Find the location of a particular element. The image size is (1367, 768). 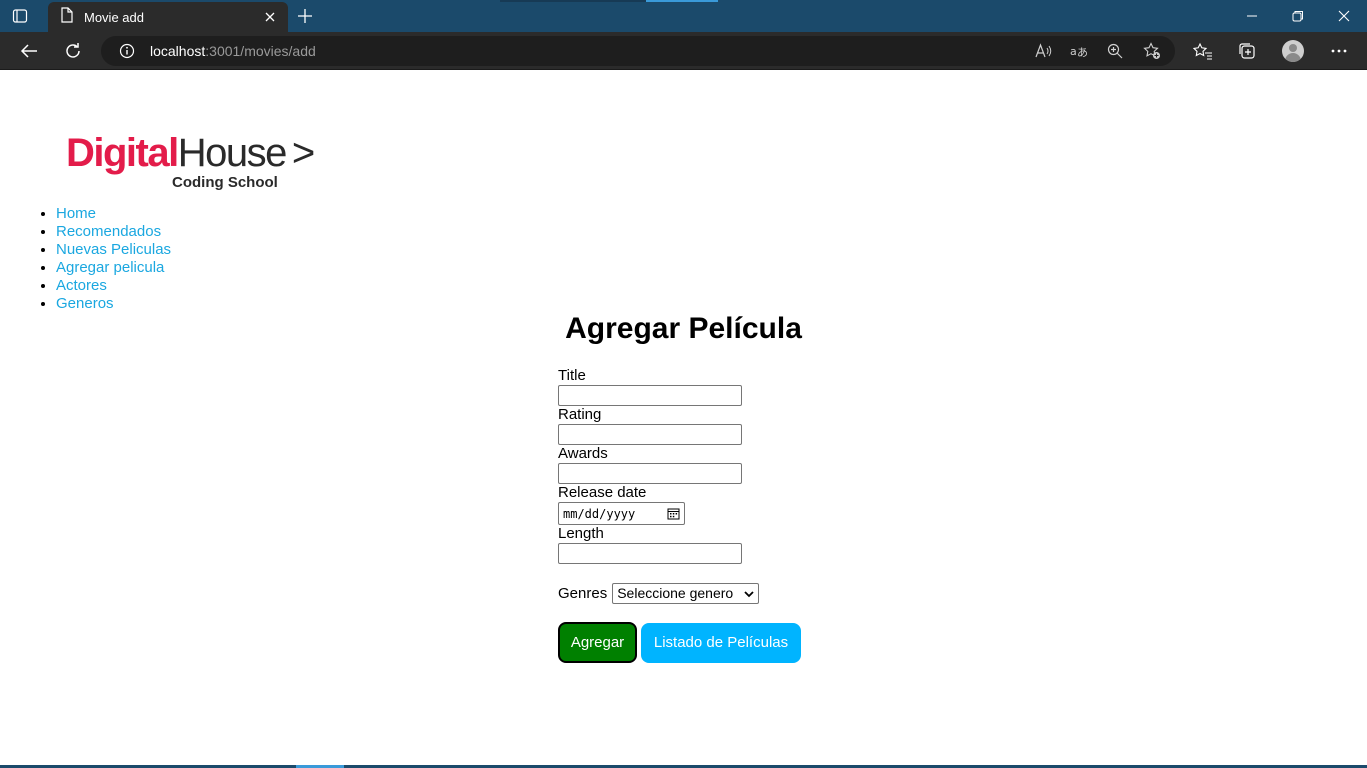

awards-input is located at coordinates (650, 473).